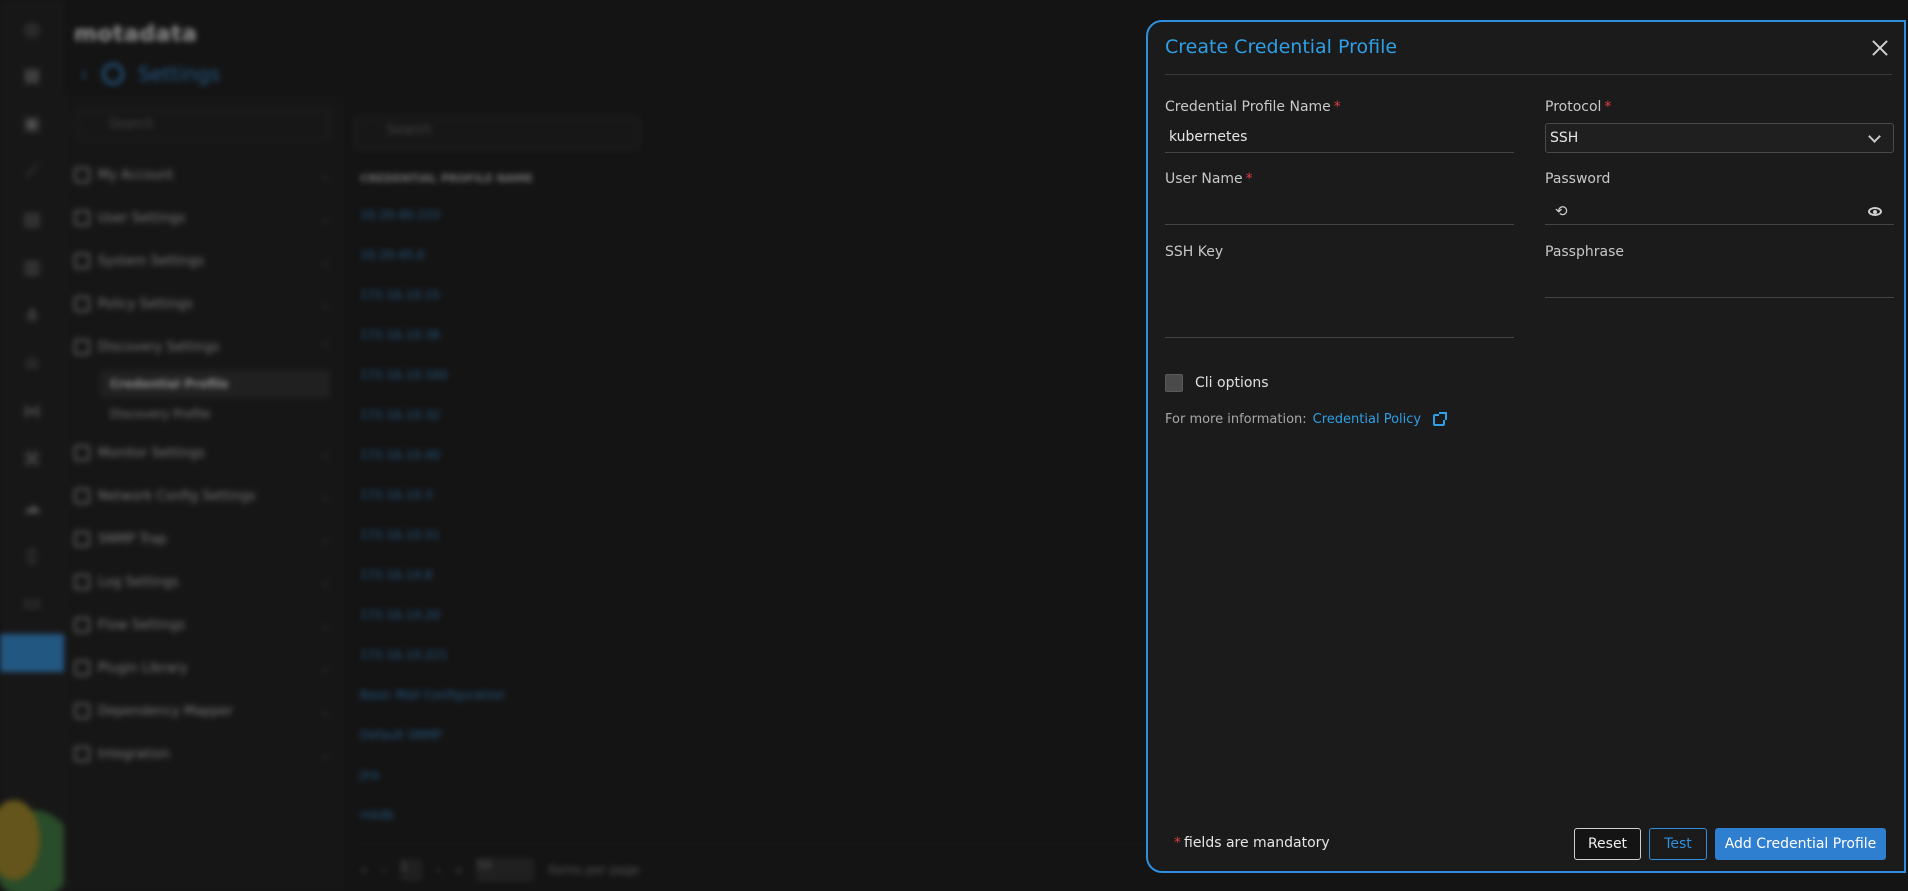 The height and width of the screenshot is (891, 1908). I want to click on sidebar-item-monitor-settings: Monitor Settings ⌄, so click(202, 453).